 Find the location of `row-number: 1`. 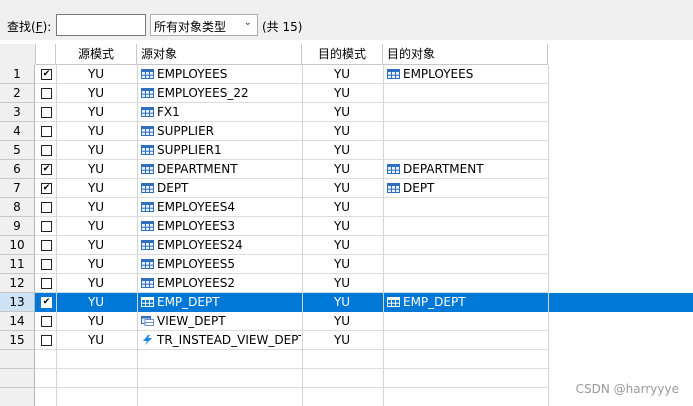

row-number: 1 is located at coordinates (17, 74).